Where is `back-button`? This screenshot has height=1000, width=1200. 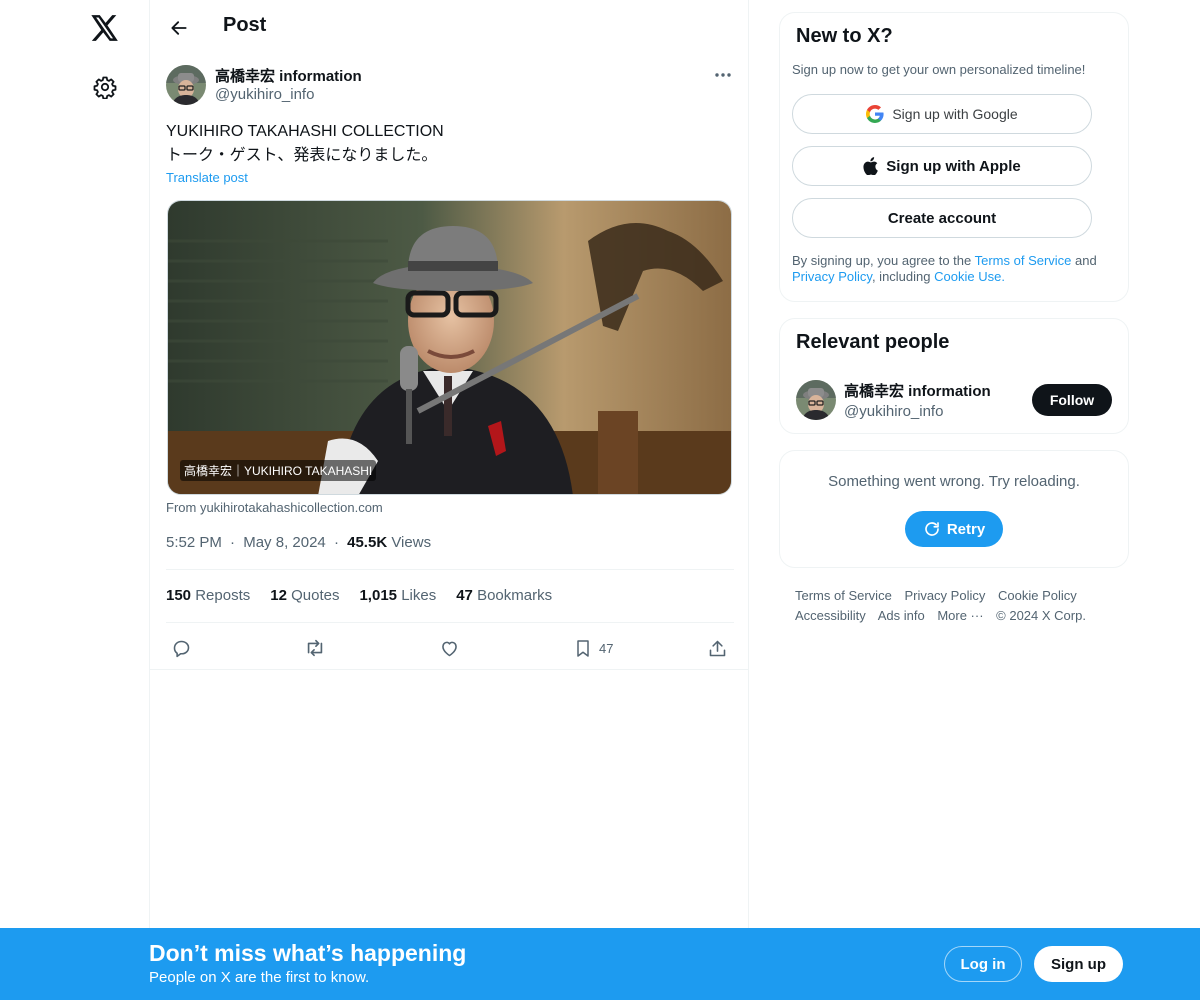 back-button is located at coordinates (179, 28).